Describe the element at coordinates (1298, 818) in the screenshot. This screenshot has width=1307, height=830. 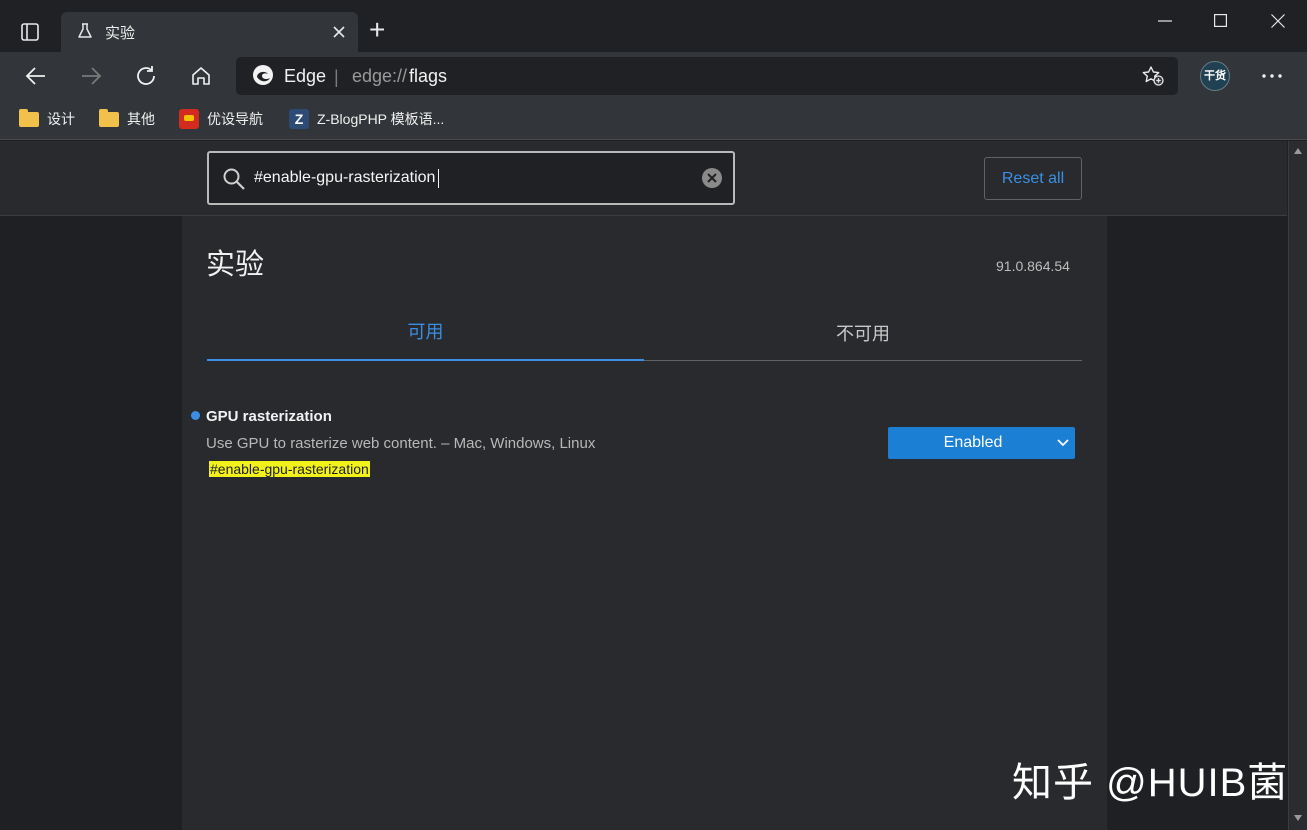
I see `scroll-down-arrow-icon` at that location.